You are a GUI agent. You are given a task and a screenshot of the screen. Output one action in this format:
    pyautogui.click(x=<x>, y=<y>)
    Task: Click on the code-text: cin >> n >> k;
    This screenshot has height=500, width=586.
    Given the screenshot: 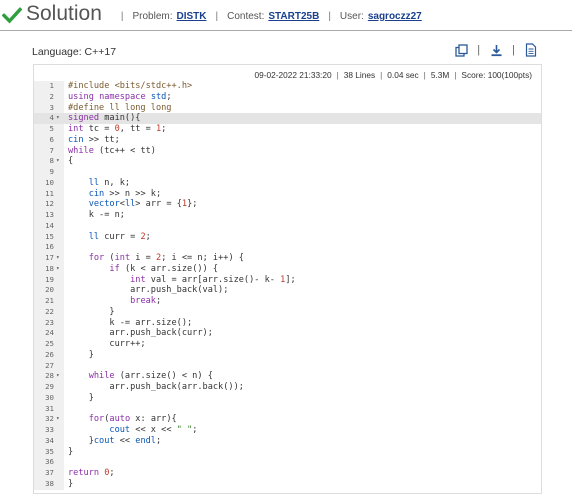 What is the action you would take?
    pyautogui.click(x=125, y=193)
    